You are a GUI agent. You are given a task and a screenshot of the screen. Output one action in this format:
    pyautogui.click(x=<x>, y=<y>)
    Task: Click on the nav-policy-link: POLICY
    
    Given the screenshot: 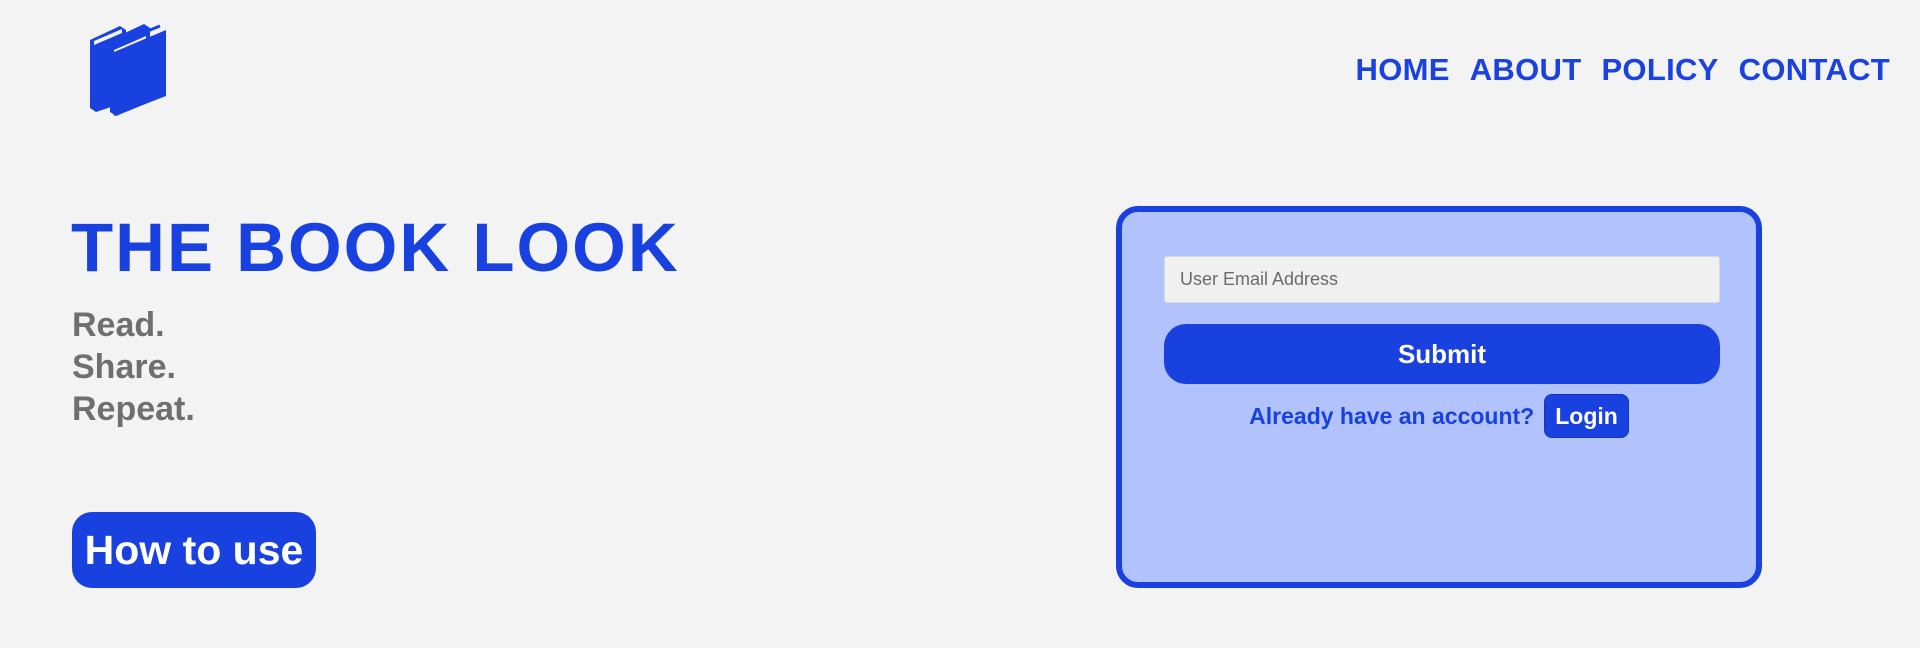 What is the action you would take?
    pyautogui.click(x=1659, y=70)
    